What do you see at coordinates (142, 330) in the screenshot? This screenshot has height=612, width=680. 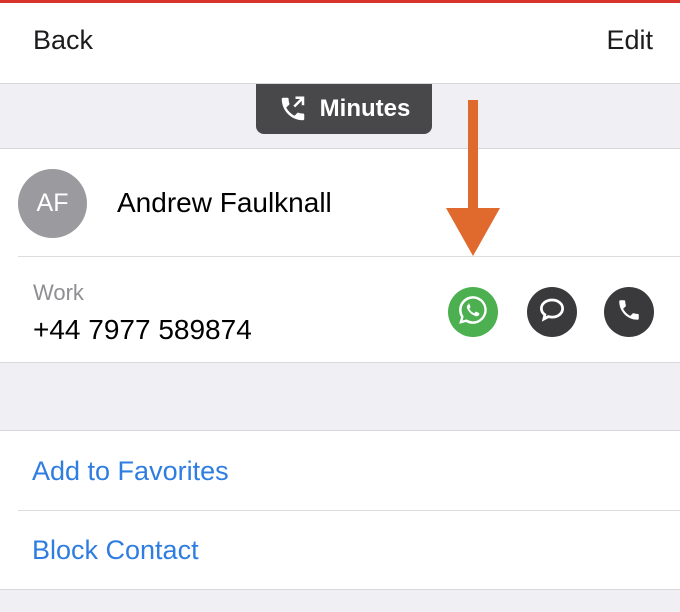 I see `phone-number: +44 7977 589874` at bounding box center [142, 330].